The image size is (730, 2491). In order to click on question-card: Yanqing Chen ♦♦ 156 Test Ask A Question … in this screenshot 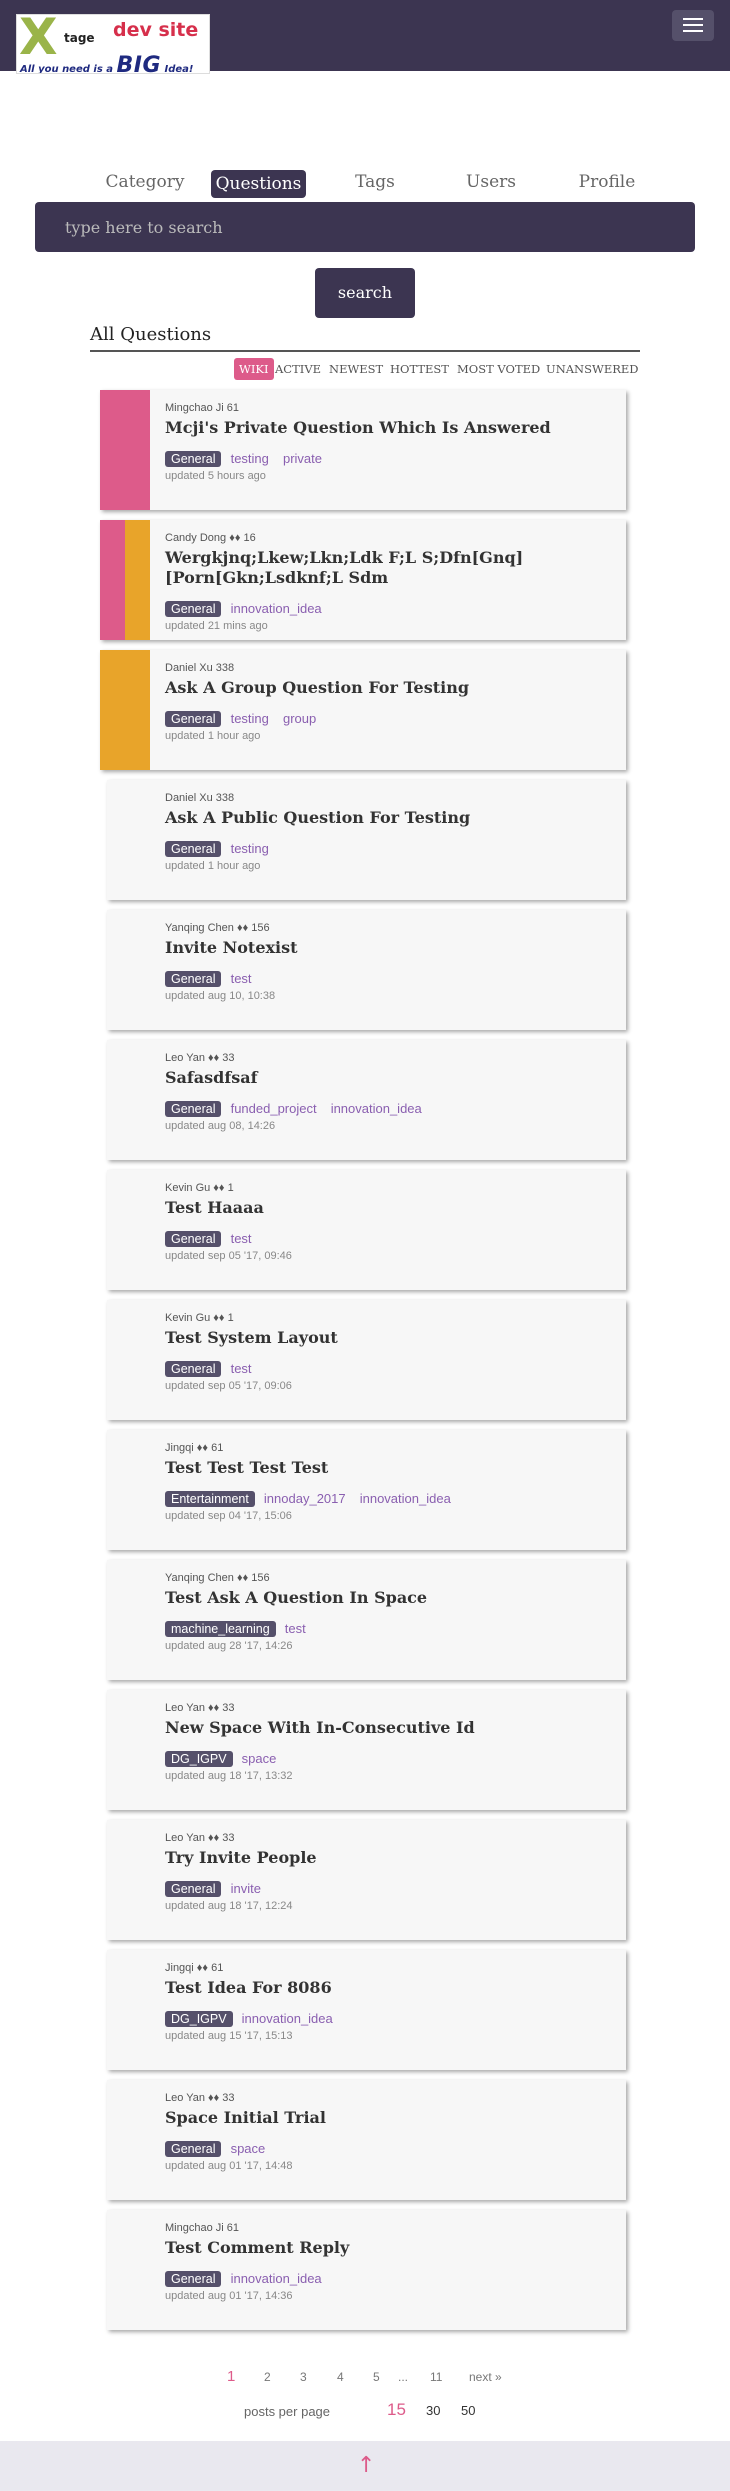, I will do `click(366, 1620)`.